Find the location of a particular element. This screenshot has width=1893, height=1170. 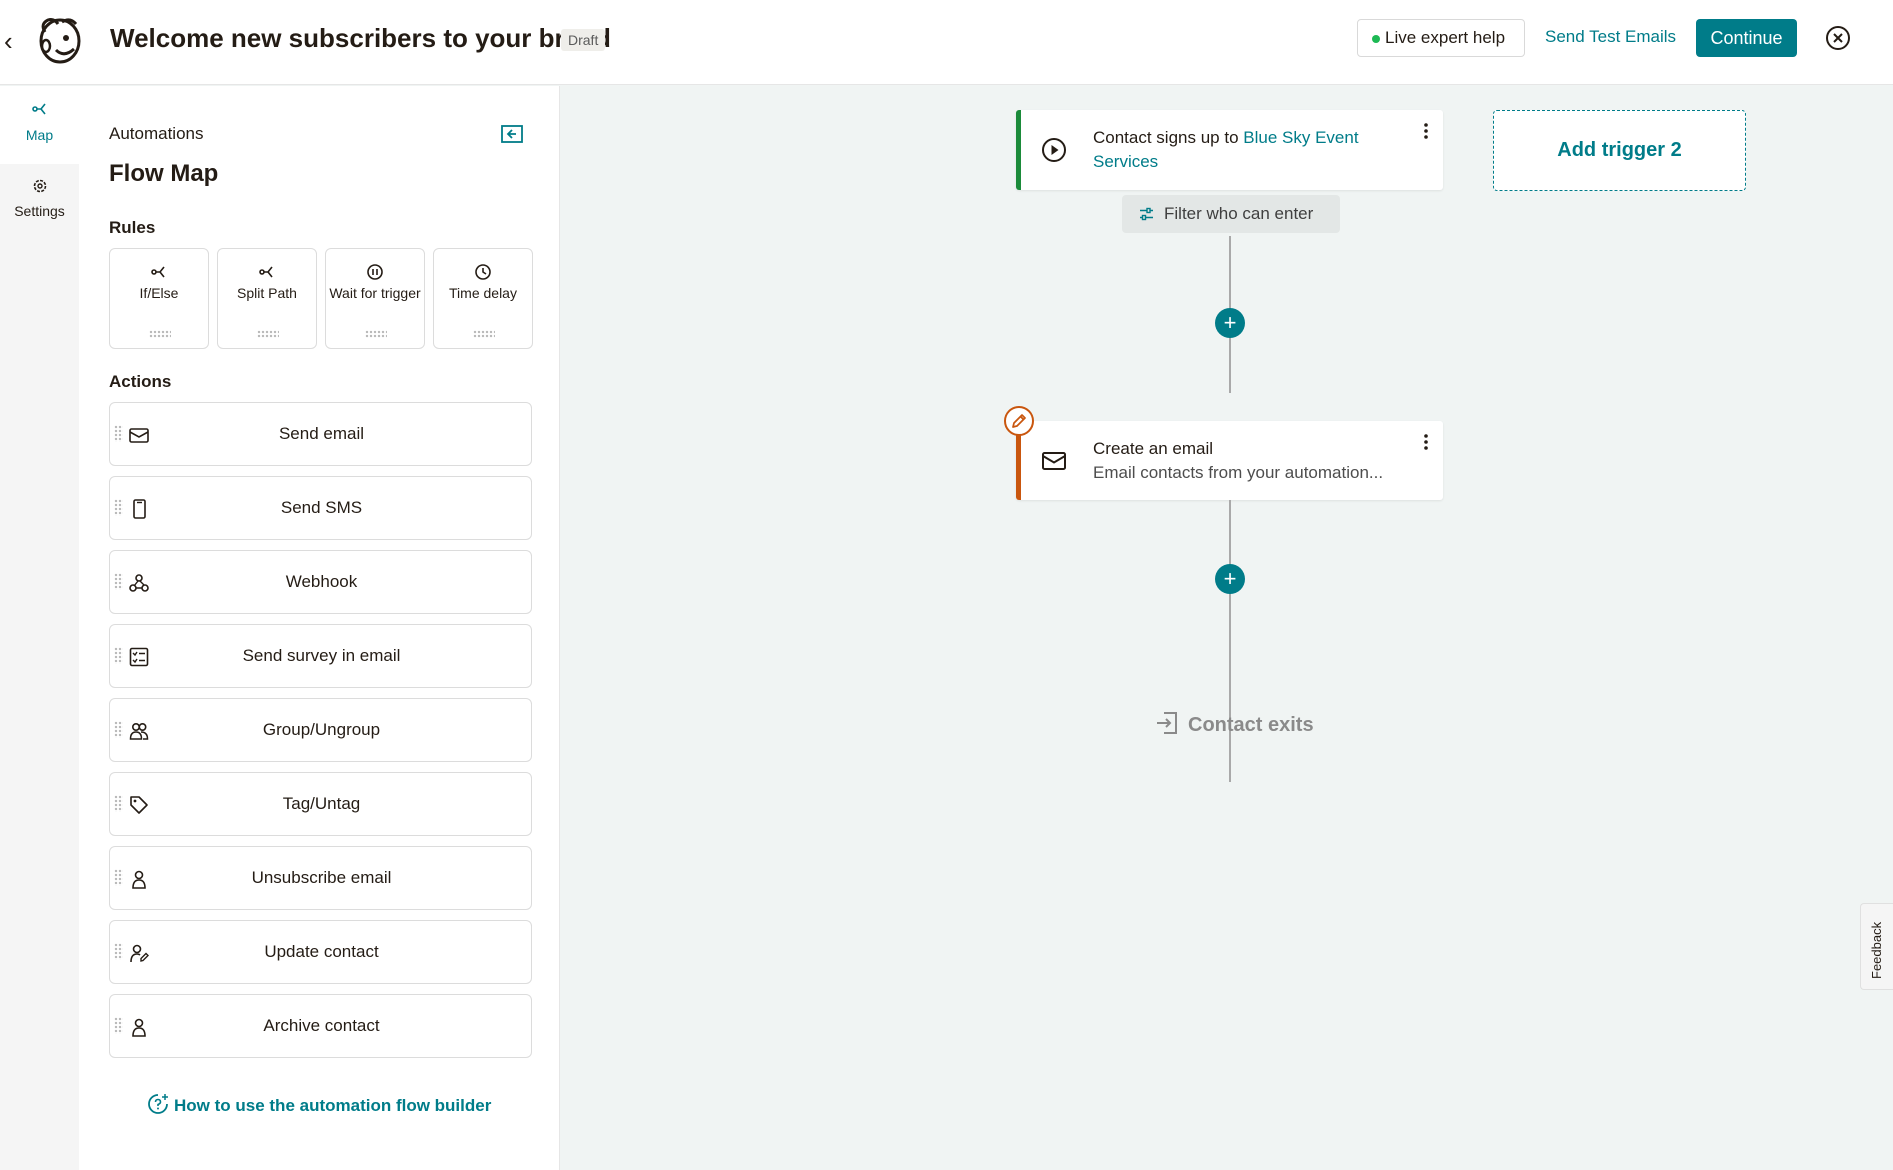

close-icon is located at coordinates (1838, 38).